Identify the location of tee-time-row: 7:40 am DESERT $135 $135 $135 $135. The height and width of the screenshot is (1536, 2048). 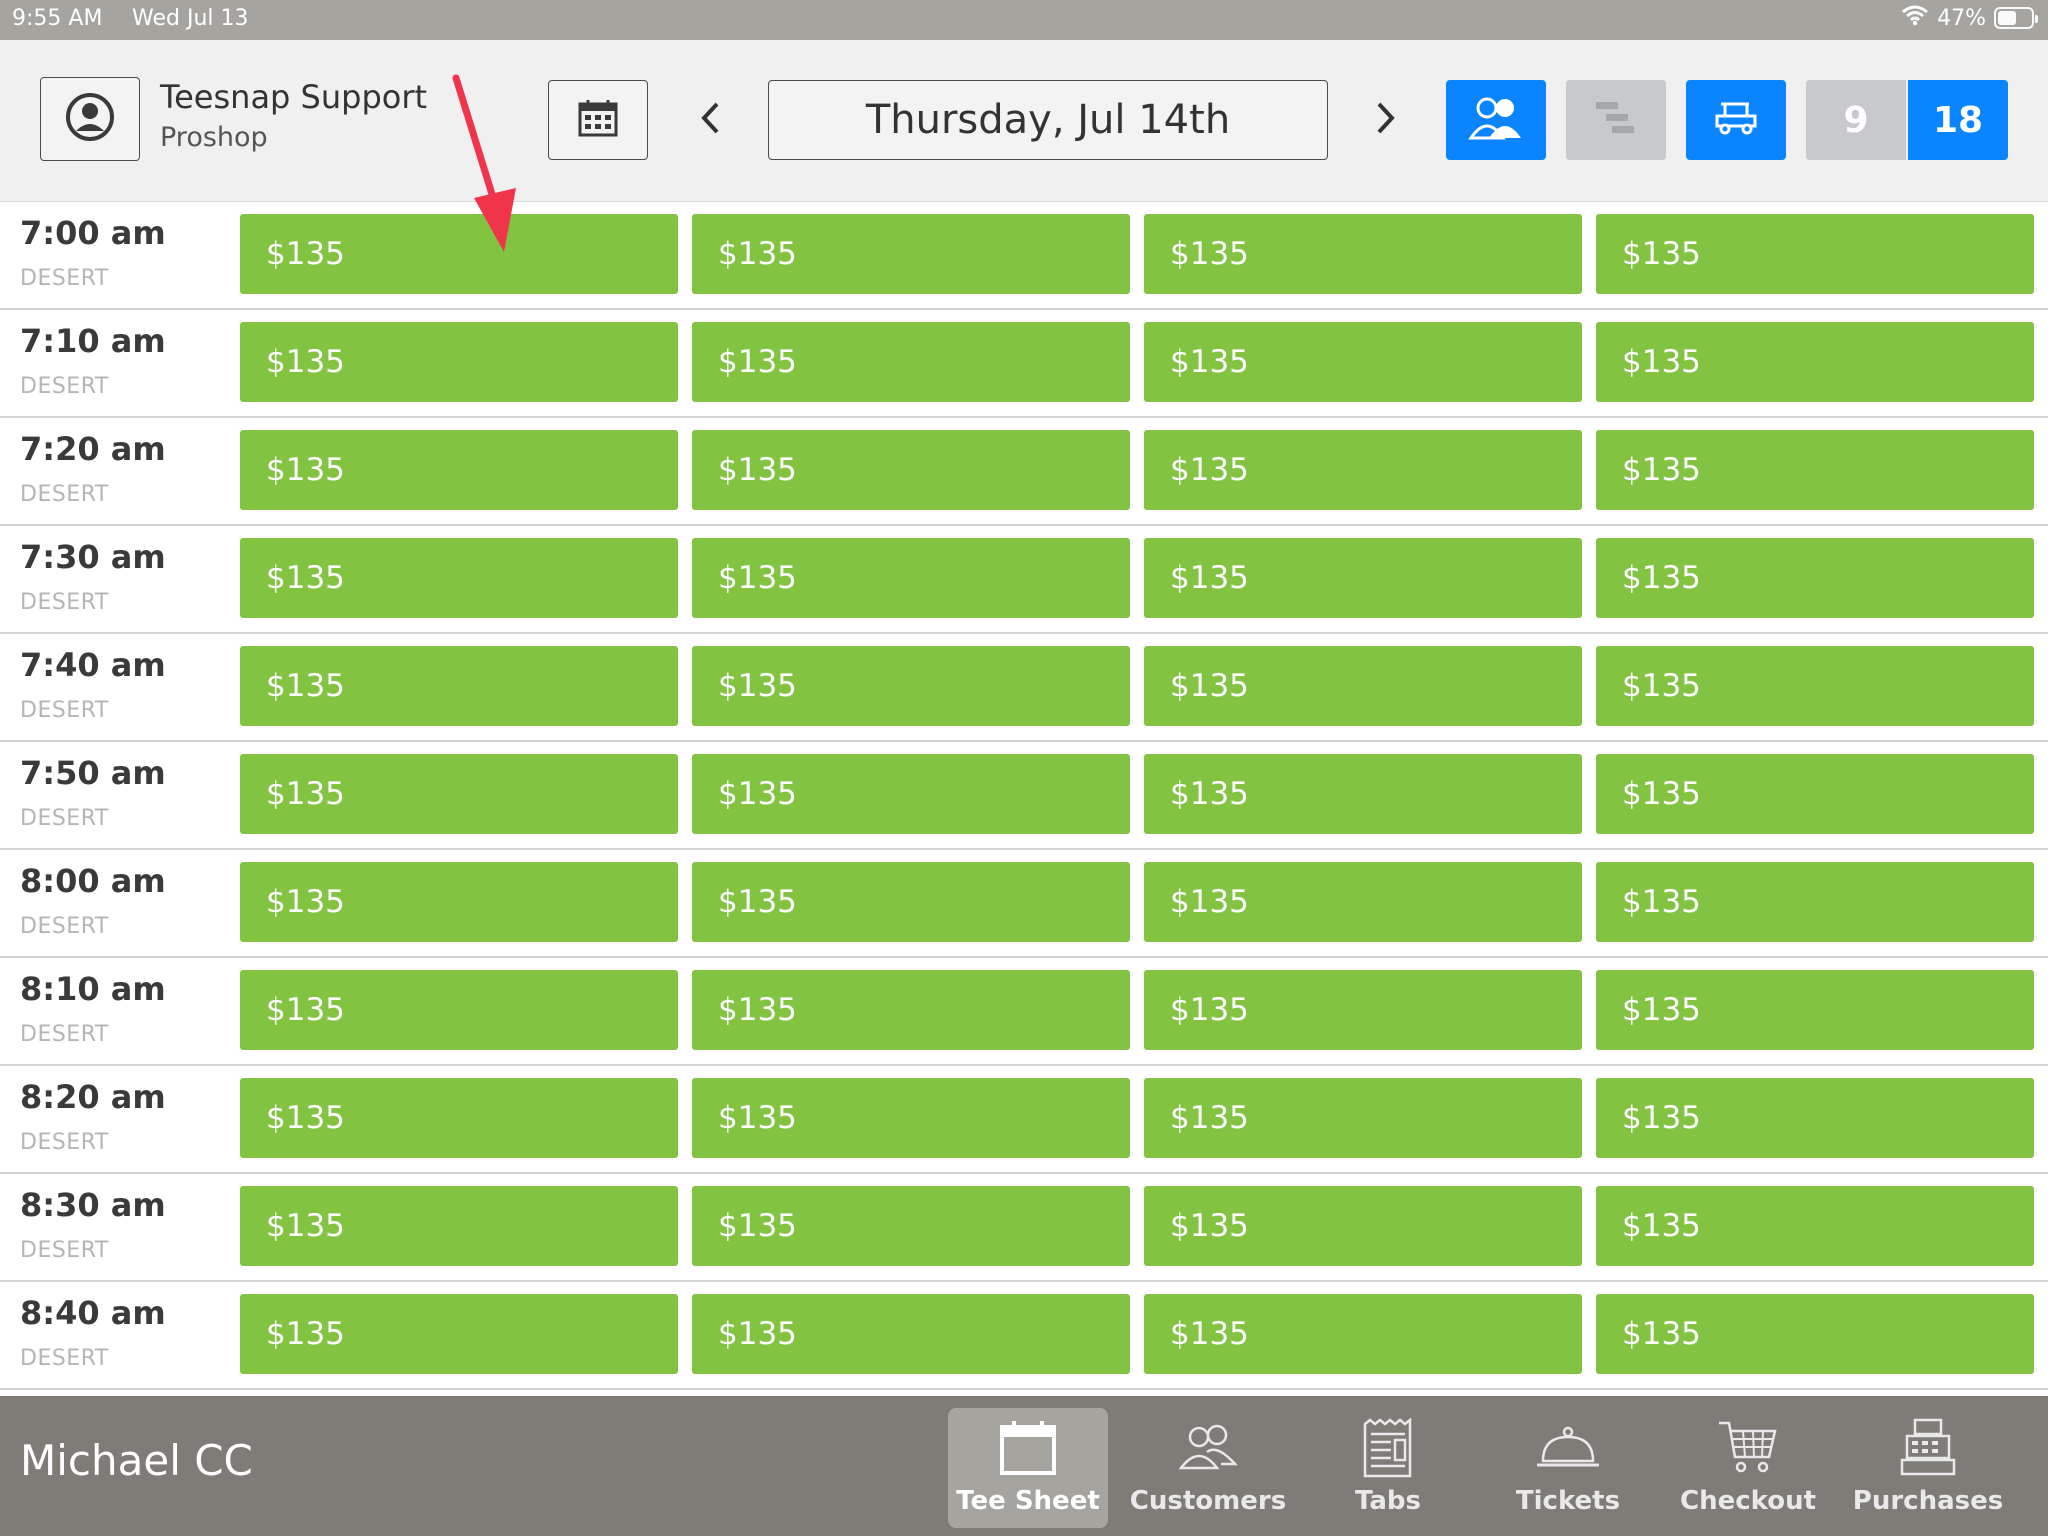
(1024, 688).